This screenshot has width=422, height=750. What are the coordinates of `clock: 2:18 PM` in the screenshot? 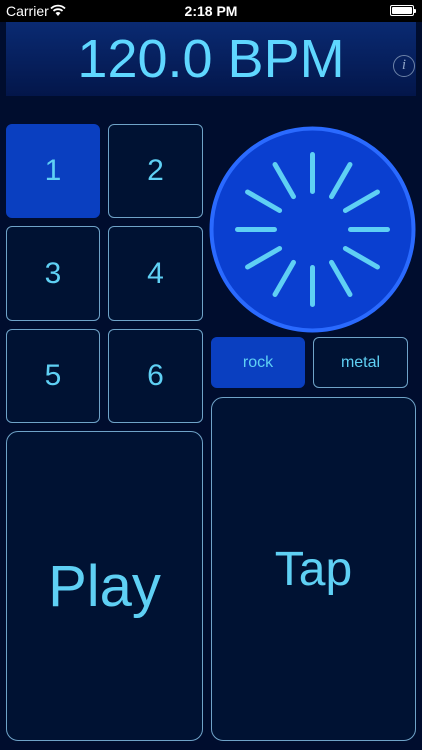 It's located at (211, 11).